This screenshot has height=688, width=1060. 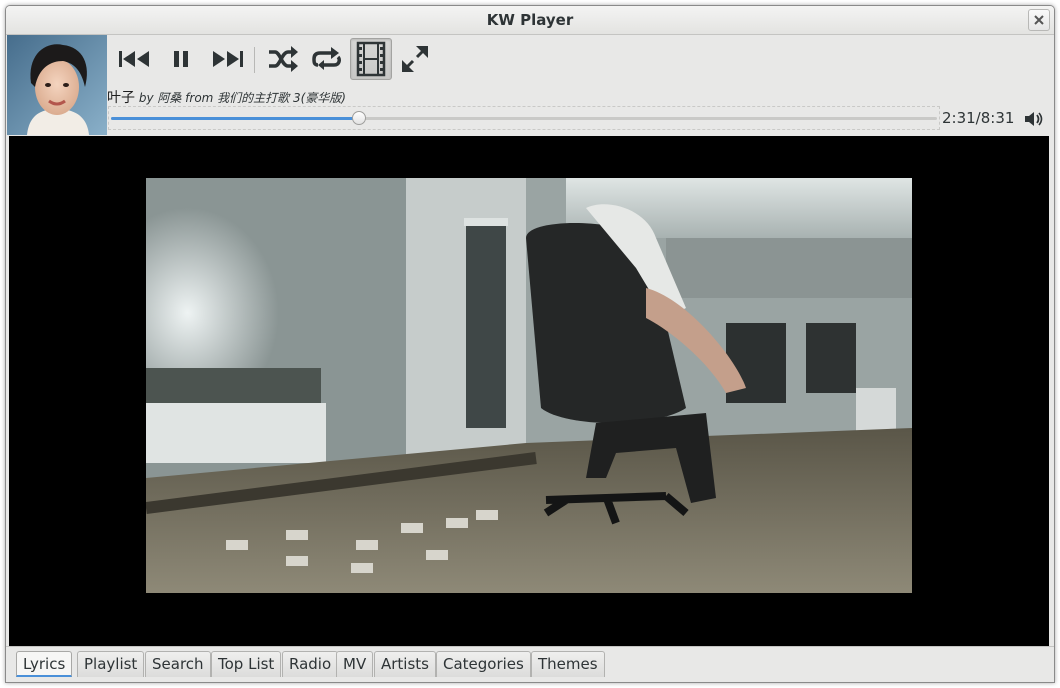 I want to click on tab-artists: Artists, so click(x=405, y=664).